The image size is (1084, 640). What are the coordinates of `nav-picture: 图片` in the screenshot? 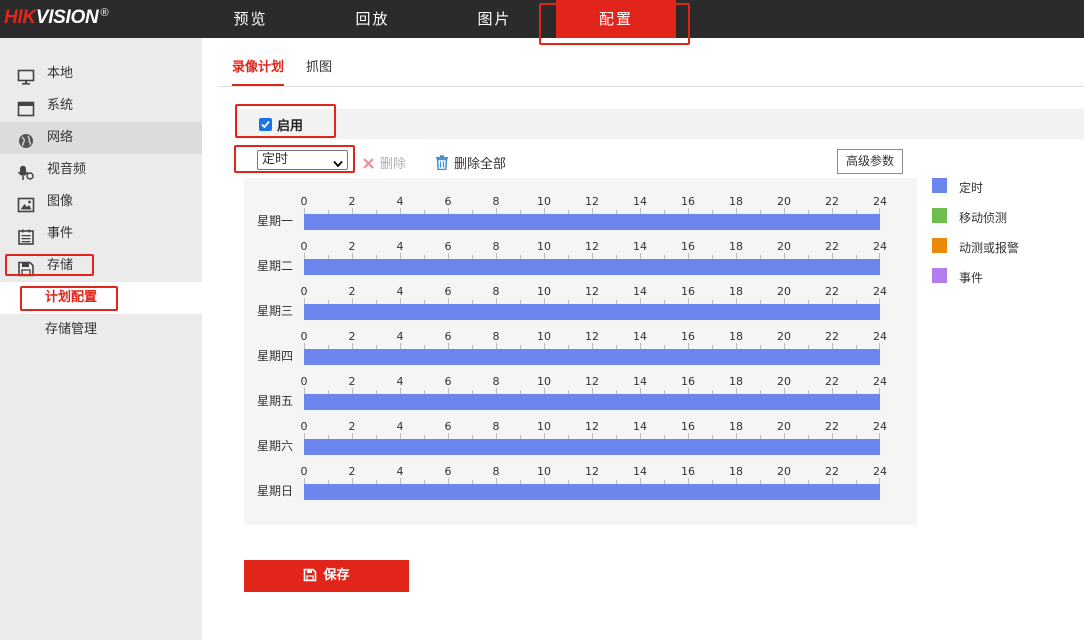 It's located at (494, 19).